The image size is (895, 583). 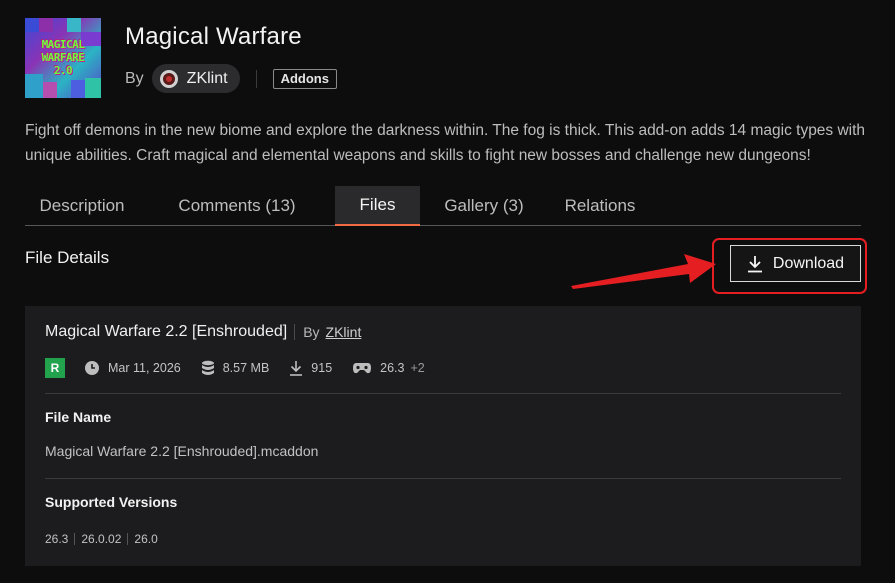 I want to click on tab-files: Files, so click(x=377, y=206).